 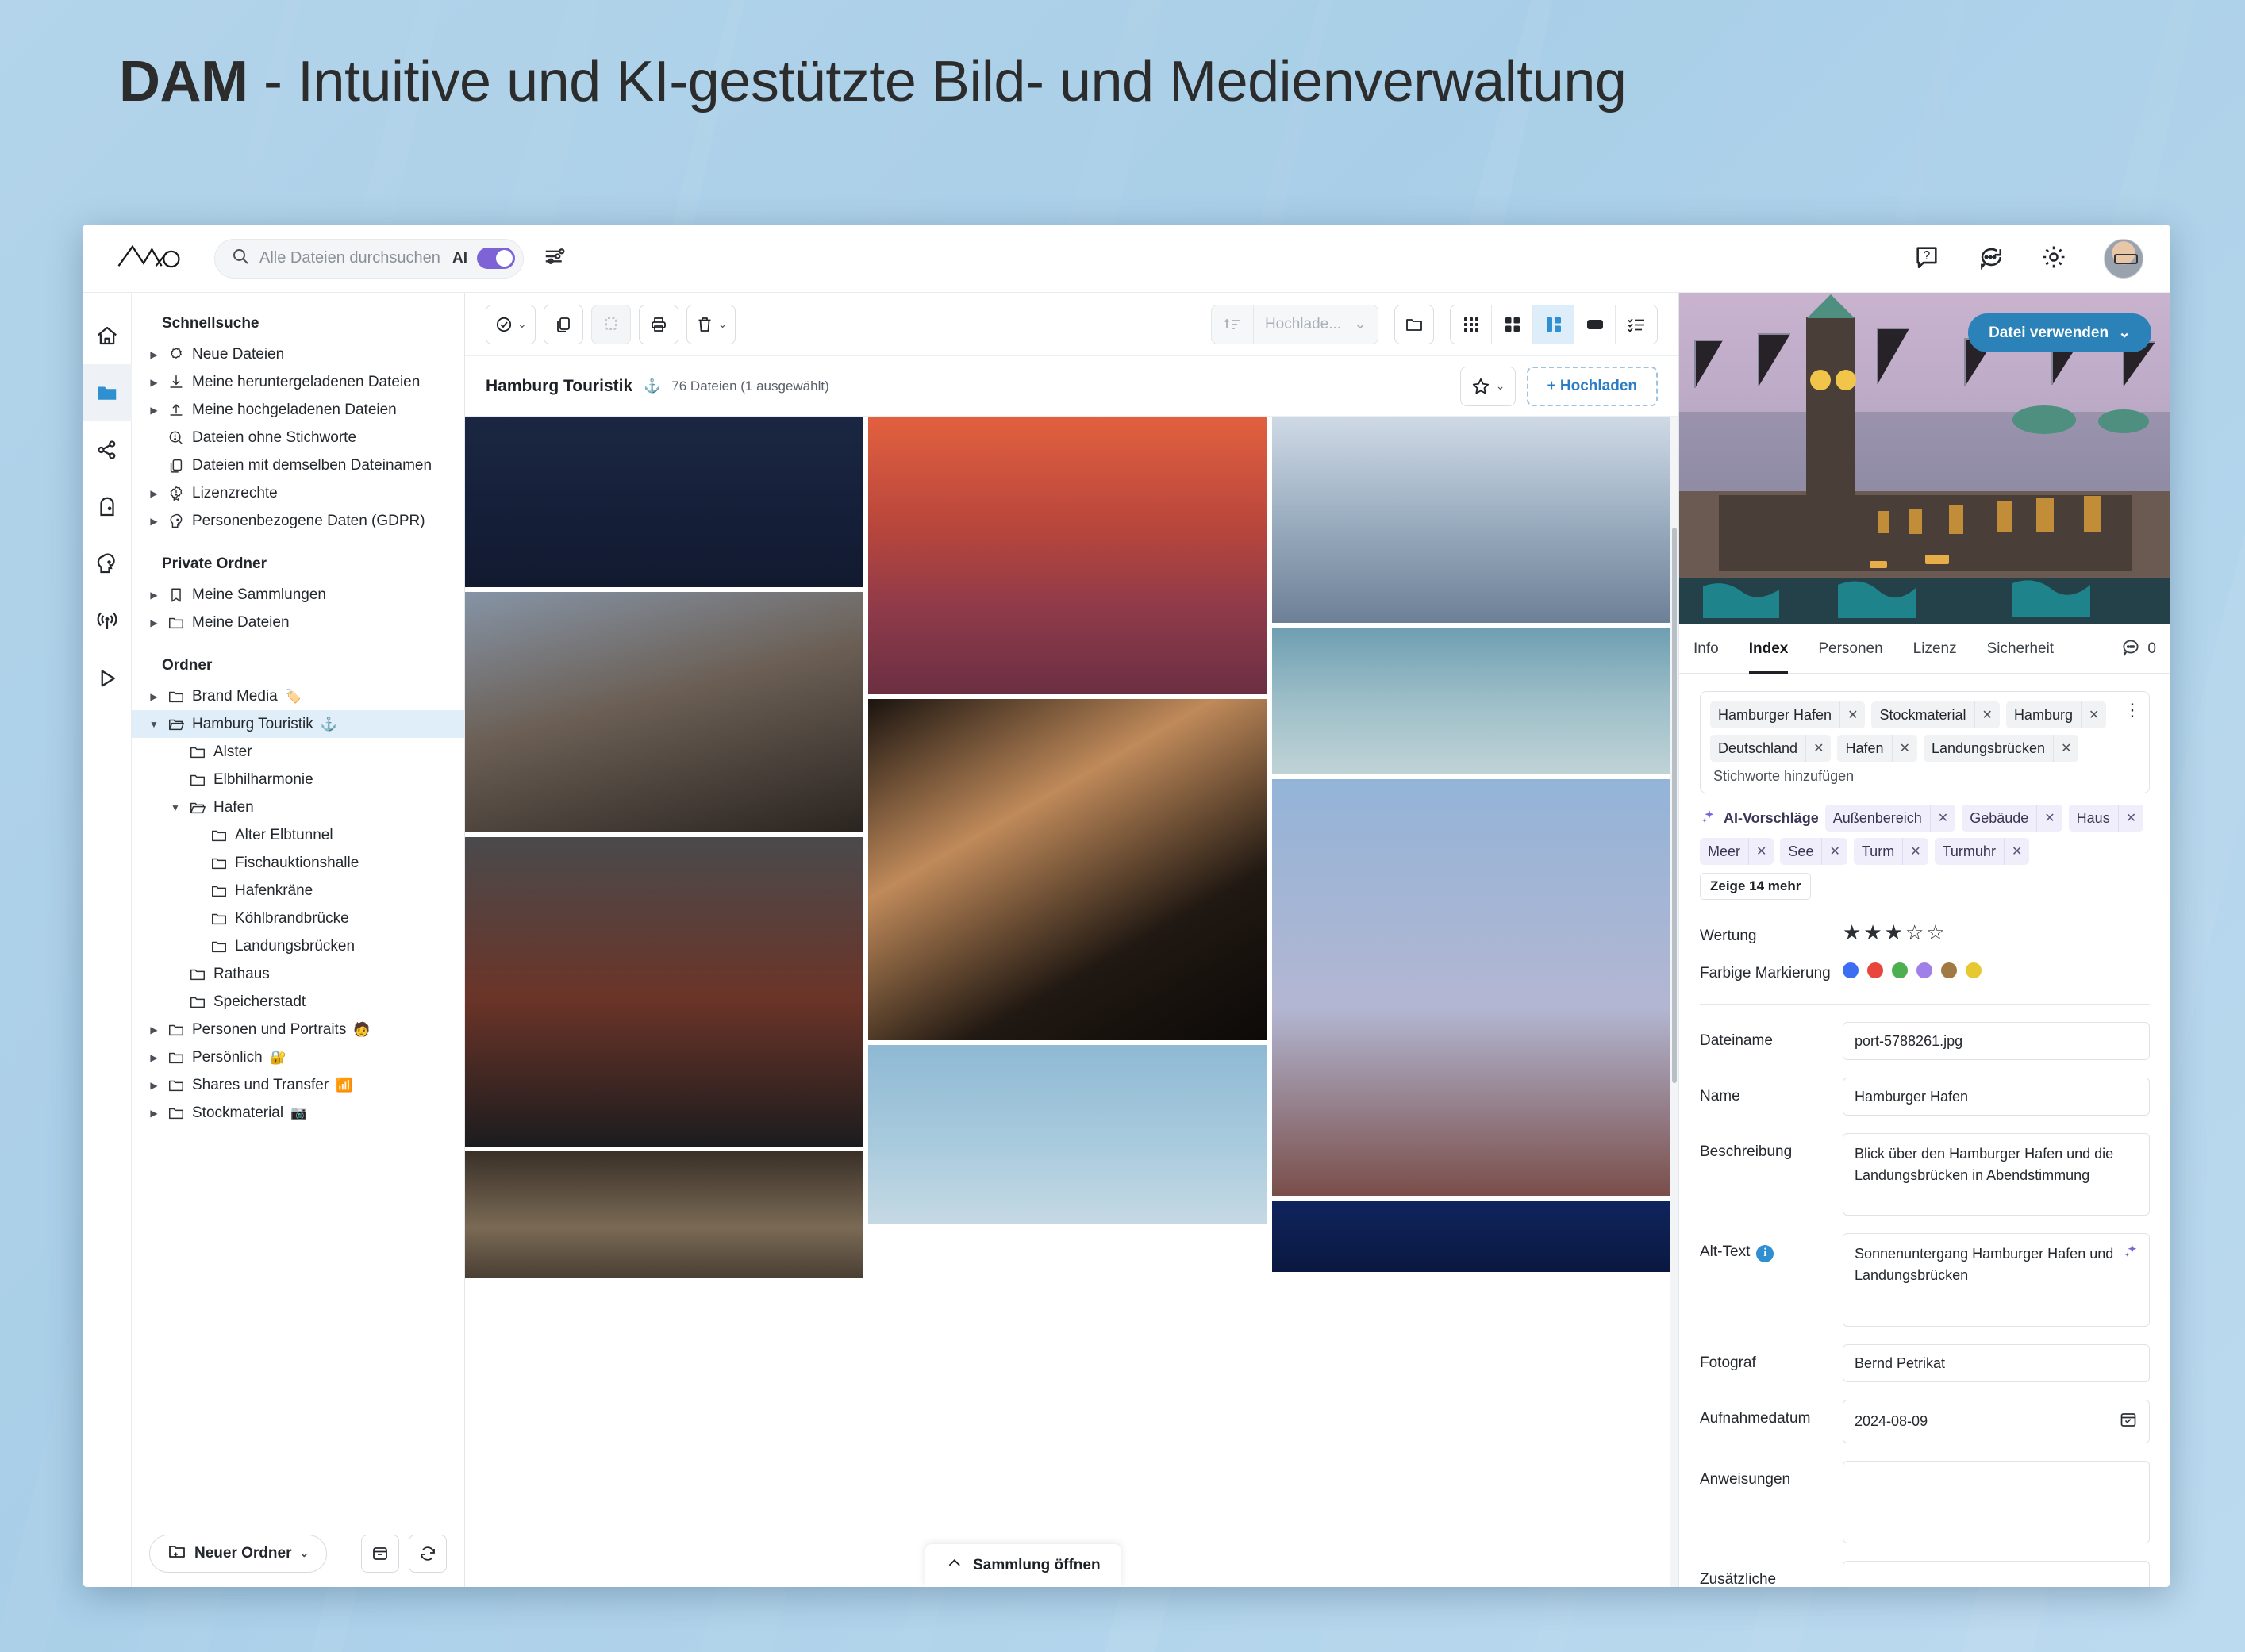 I want to click on tile-harbour-cranes, so click(x=1470, y=520).